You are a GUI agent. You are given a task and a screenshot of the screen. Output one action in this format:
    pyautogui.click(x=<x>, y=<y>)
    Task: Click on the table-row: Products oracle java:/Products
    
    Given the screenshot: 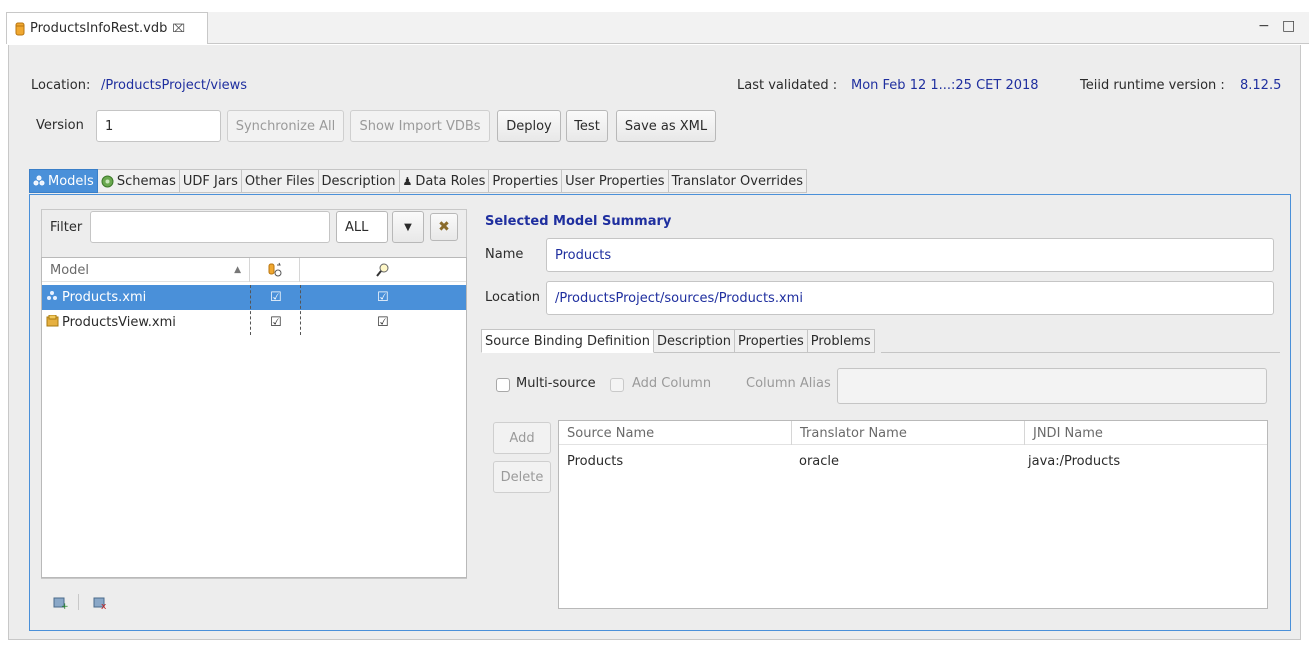 What is the action you would take?
    pyautogui.click(x=913, y=461)
    